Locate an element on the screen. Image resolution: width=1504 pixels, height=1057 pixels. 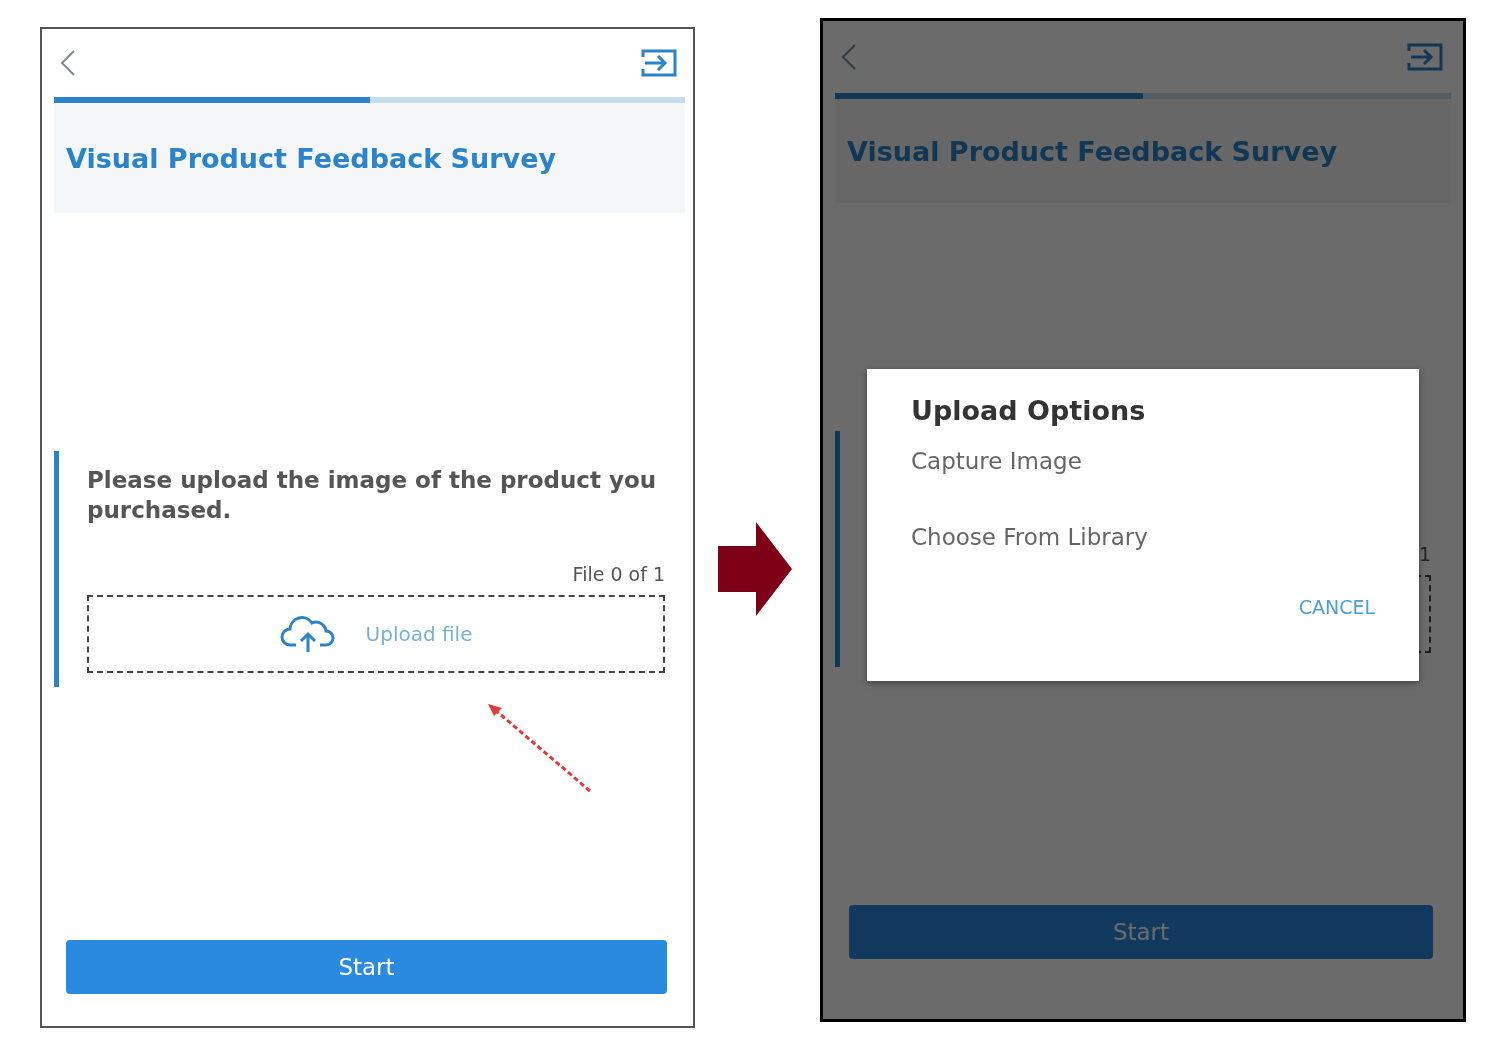
upload-field: Upload file is located at coordinates (376, 634).